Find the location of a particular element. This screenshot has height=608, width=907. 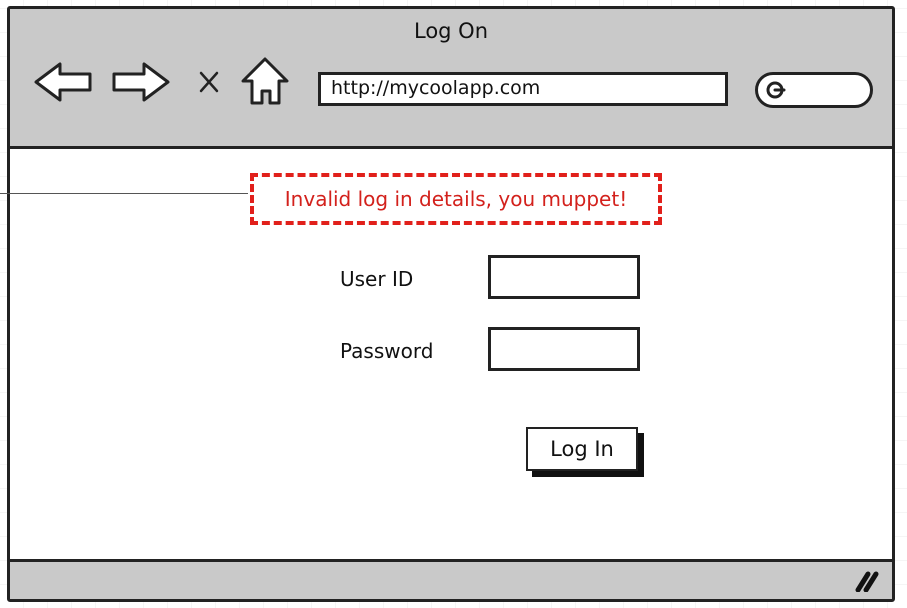

error-message: Invalid log in details, you muppet! is located at coordinates (456, 199).